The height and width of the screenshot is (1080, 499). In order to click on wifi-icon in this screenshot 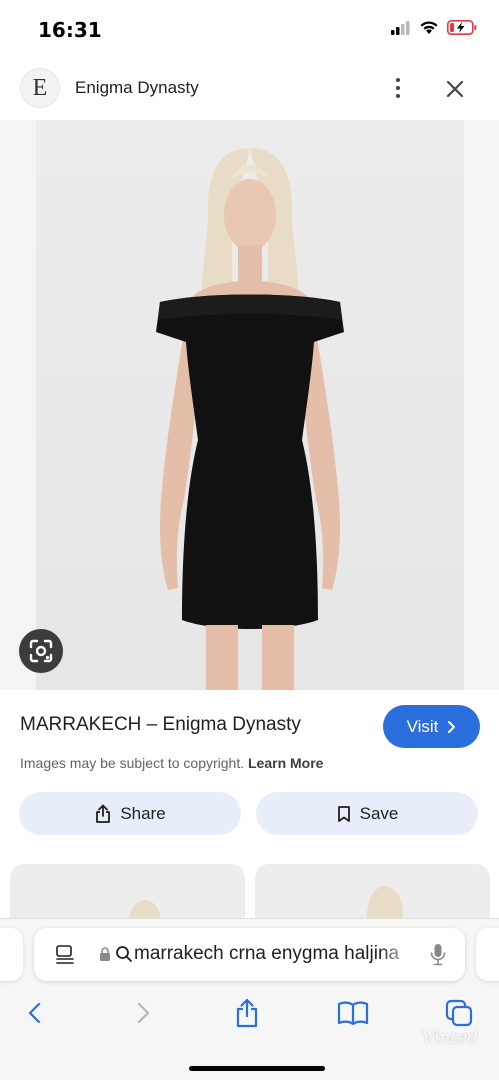, I will do `click(429, 27)`.